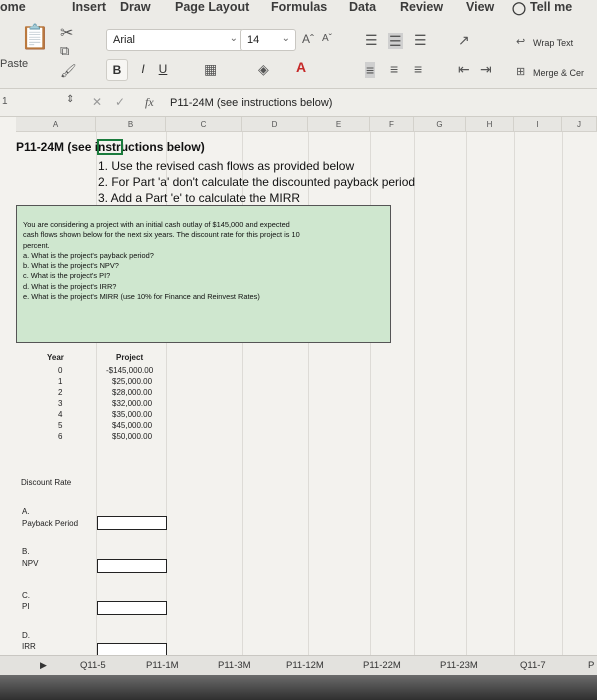 The width and height of the screenshot is (597, 700). I want to click on font-color-icon: A, so click(301, 67).